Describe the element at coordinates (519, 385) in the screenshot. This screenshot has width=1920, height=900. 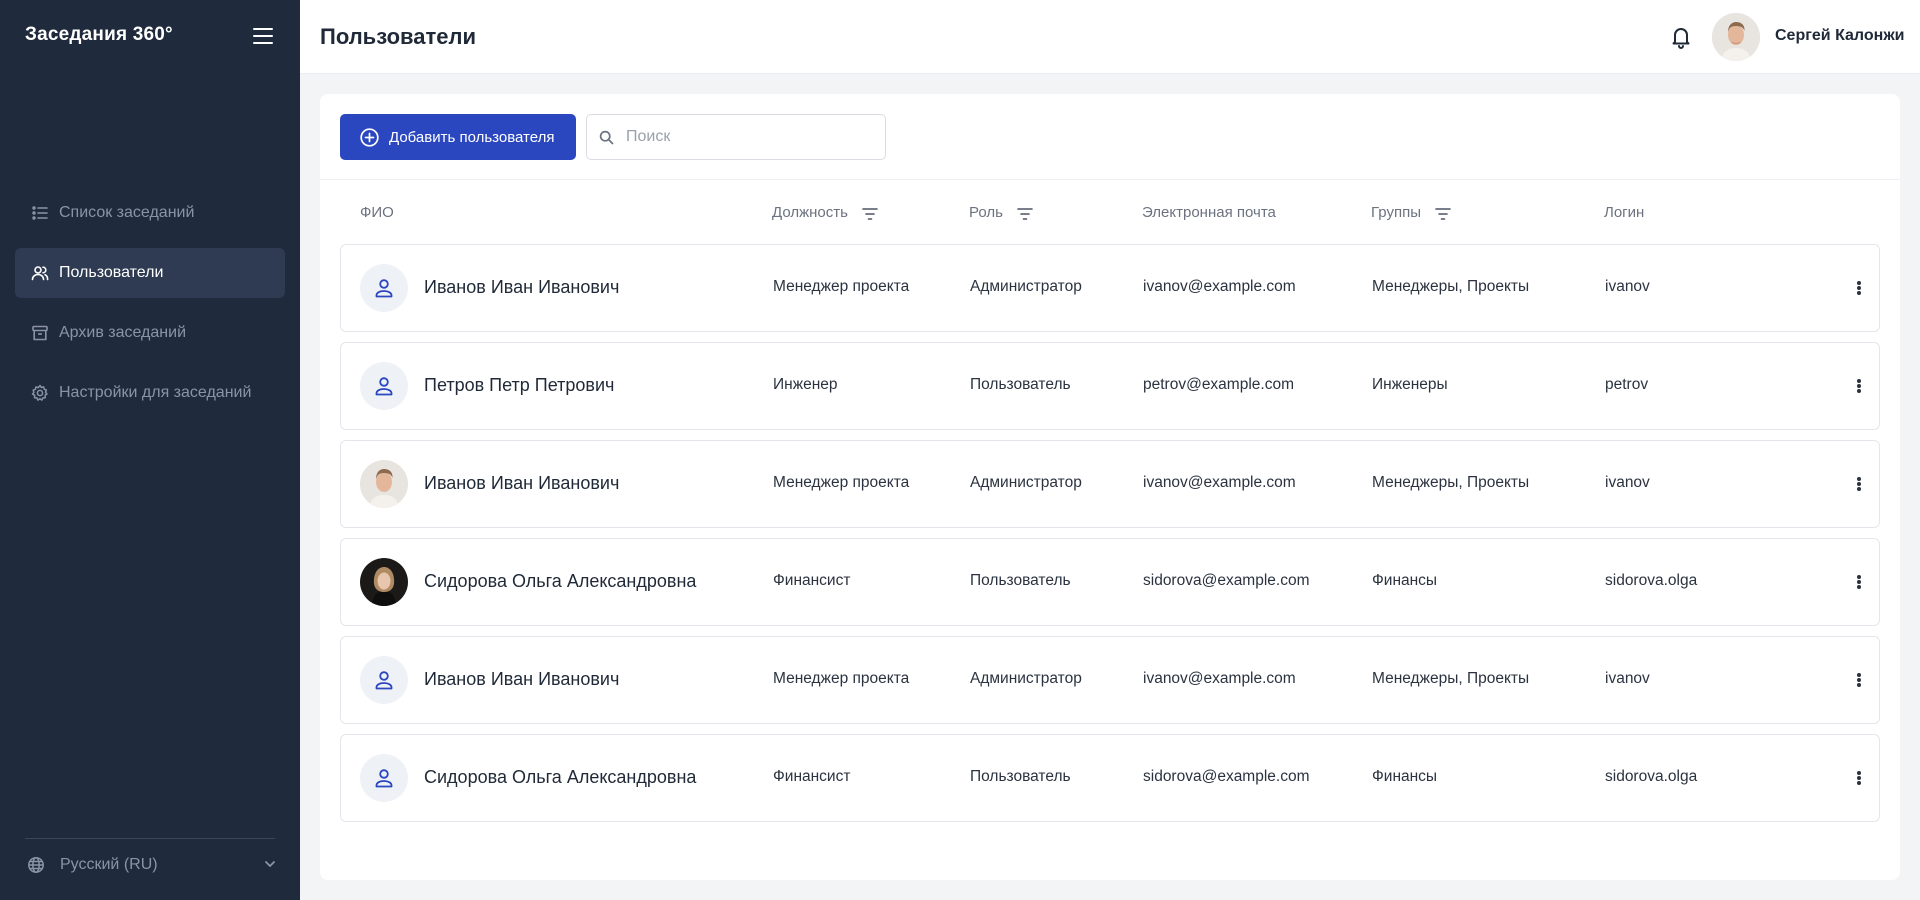
I see `user-full-name: Петров Петр Петрович` at that location.